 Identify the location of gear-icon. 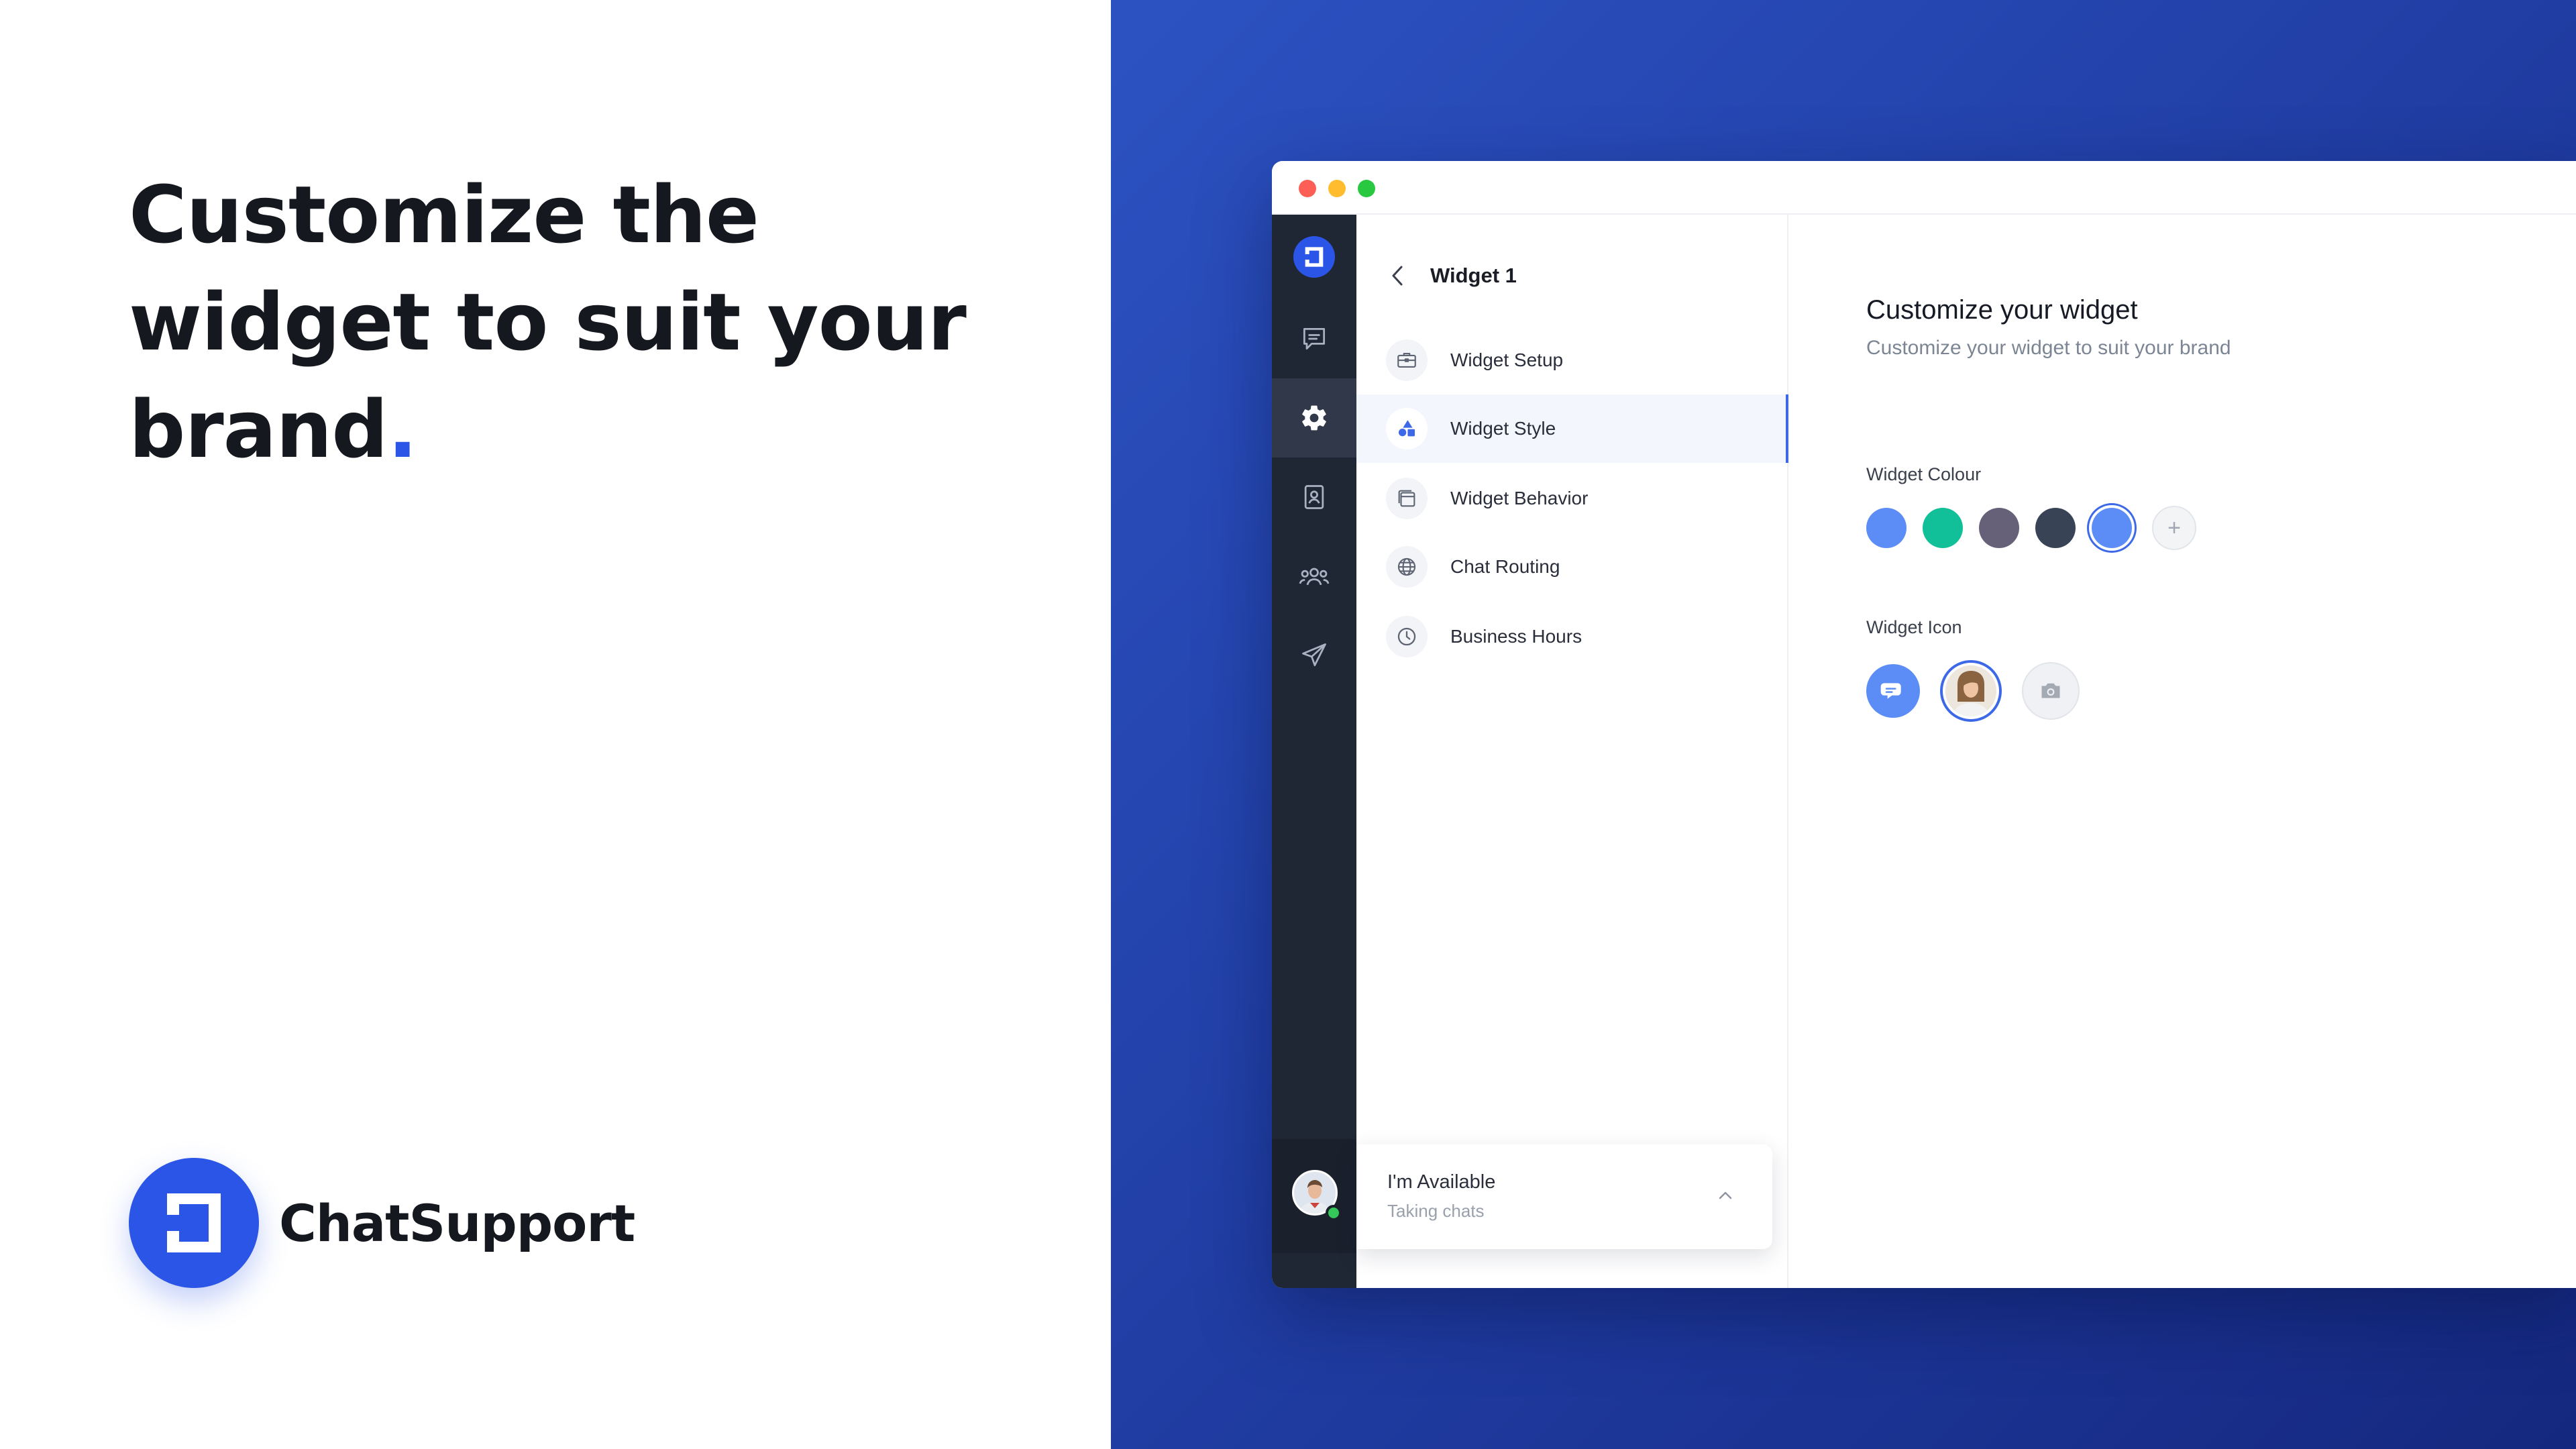
(1314, 418).